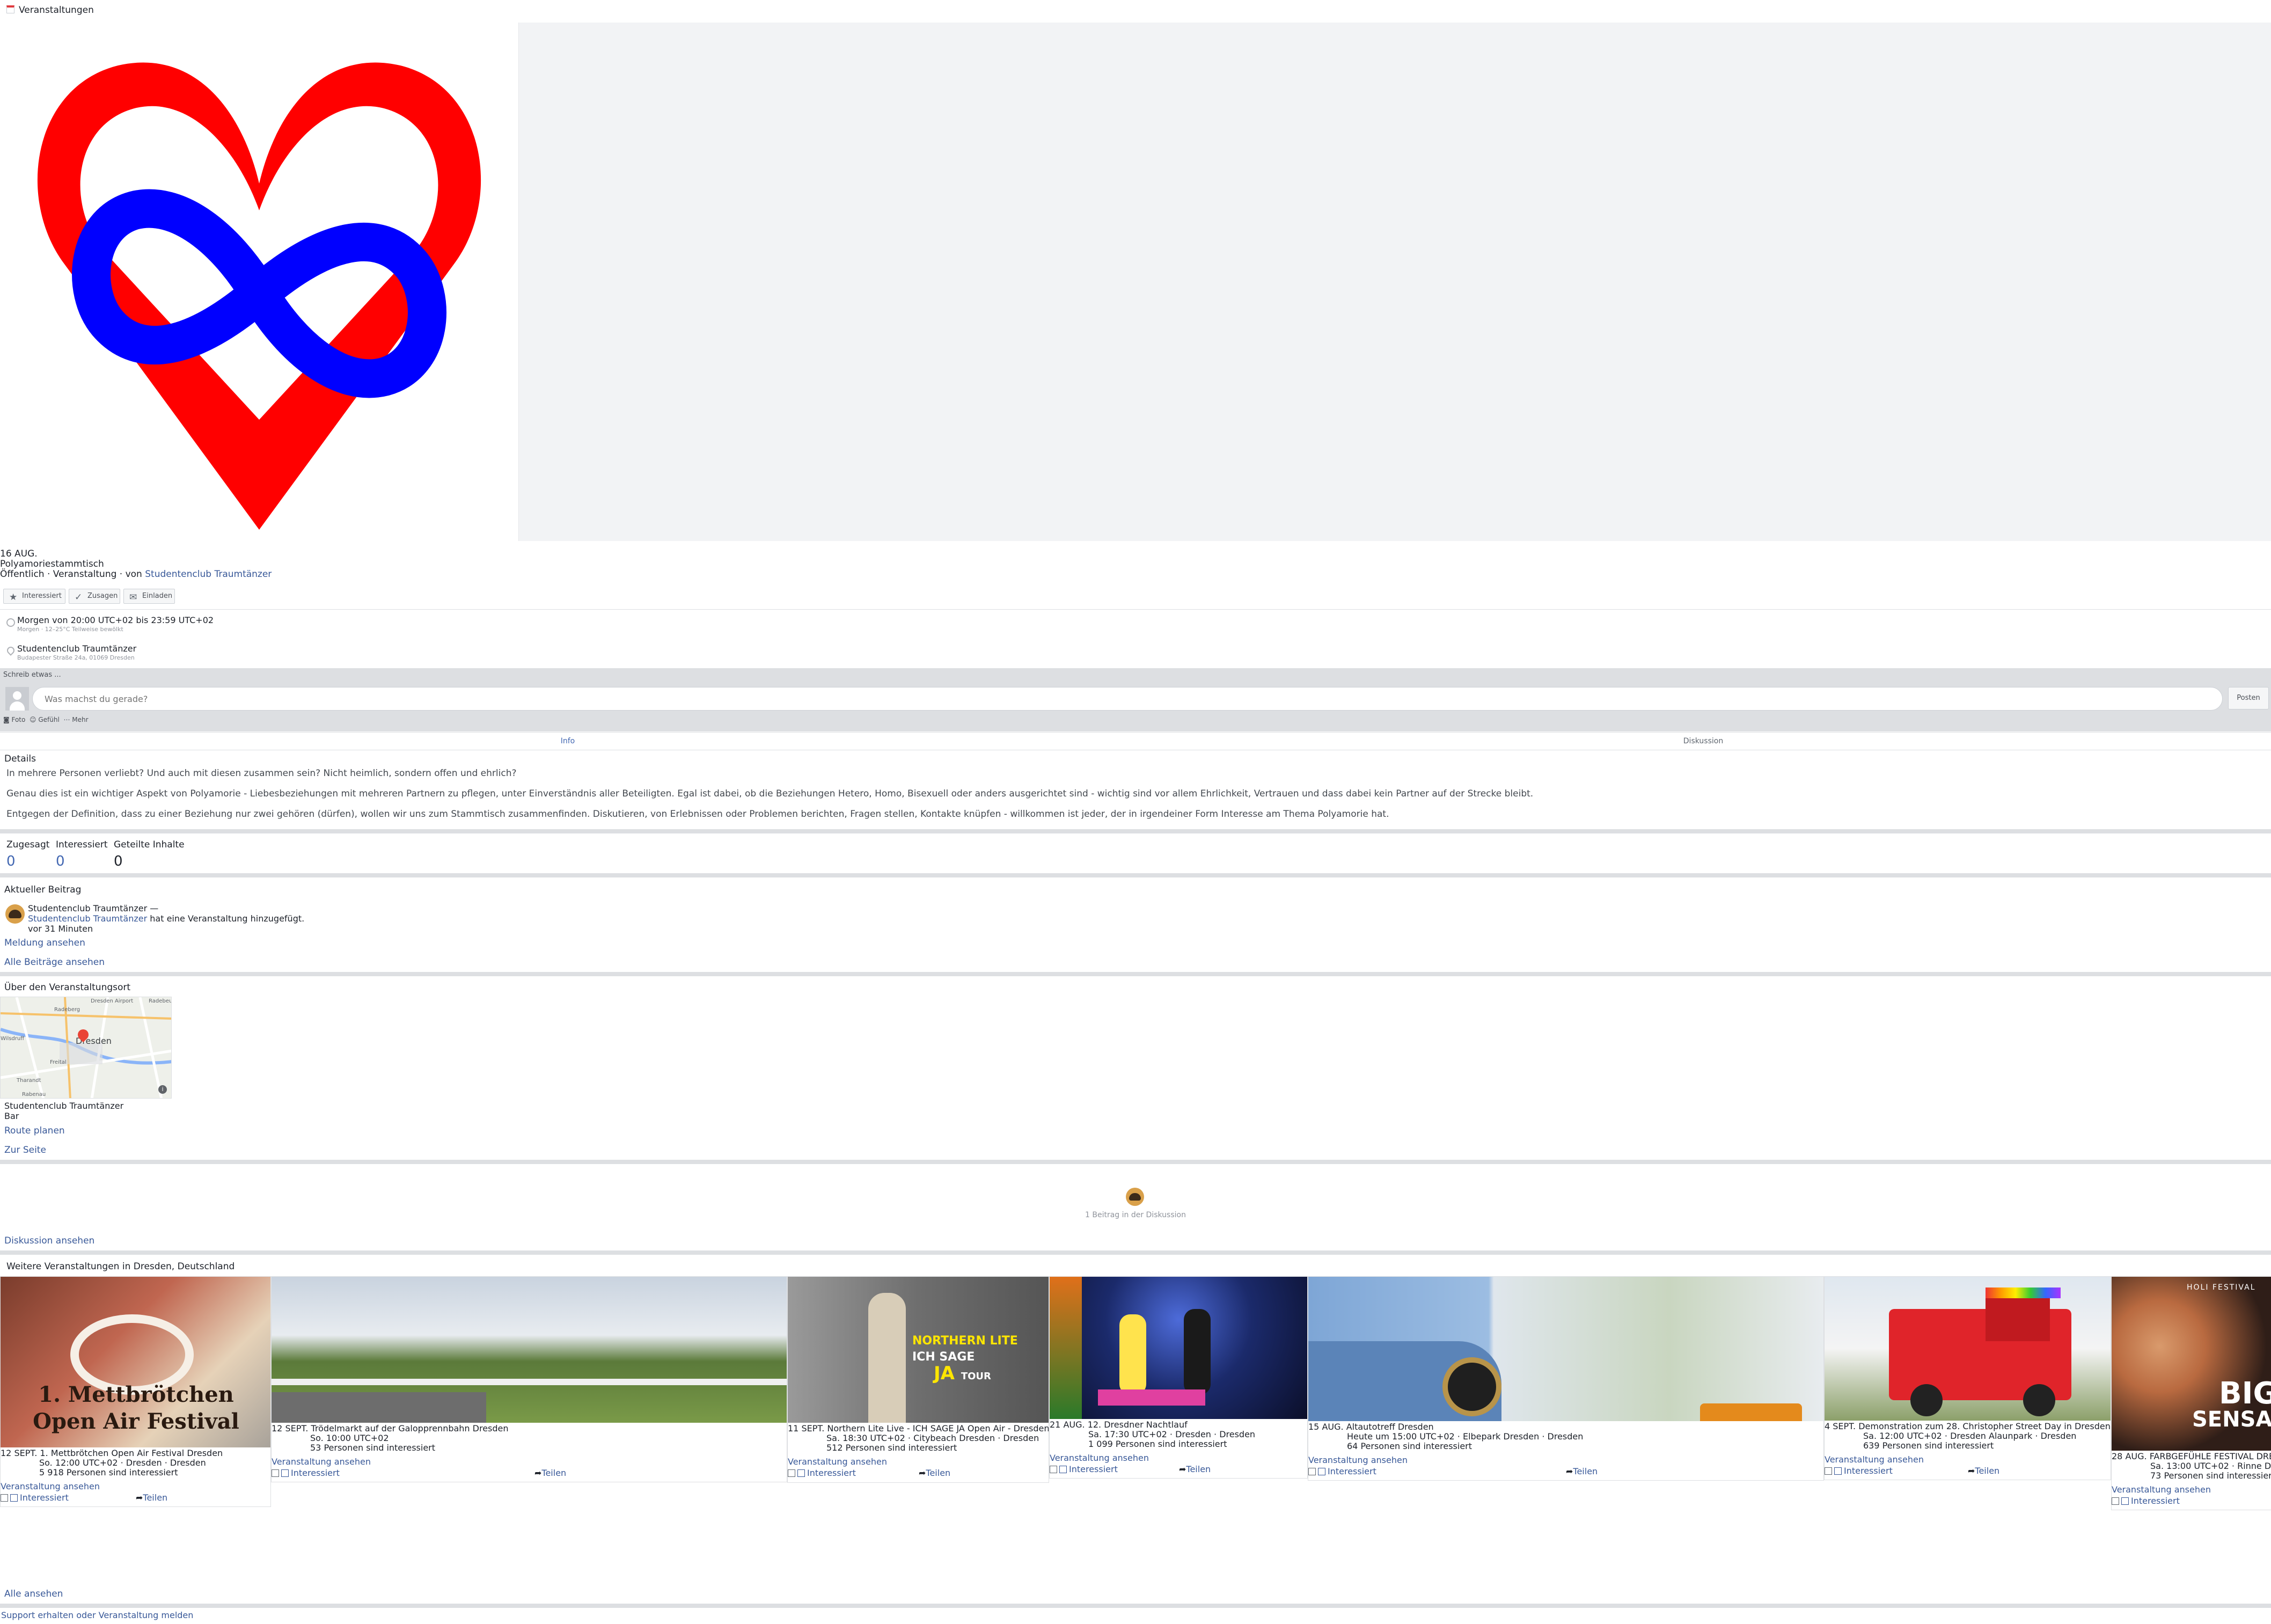  Describe the element at coordinates (60, 861) in the screenshot. I see `stat-interested-value: 0` at that location.